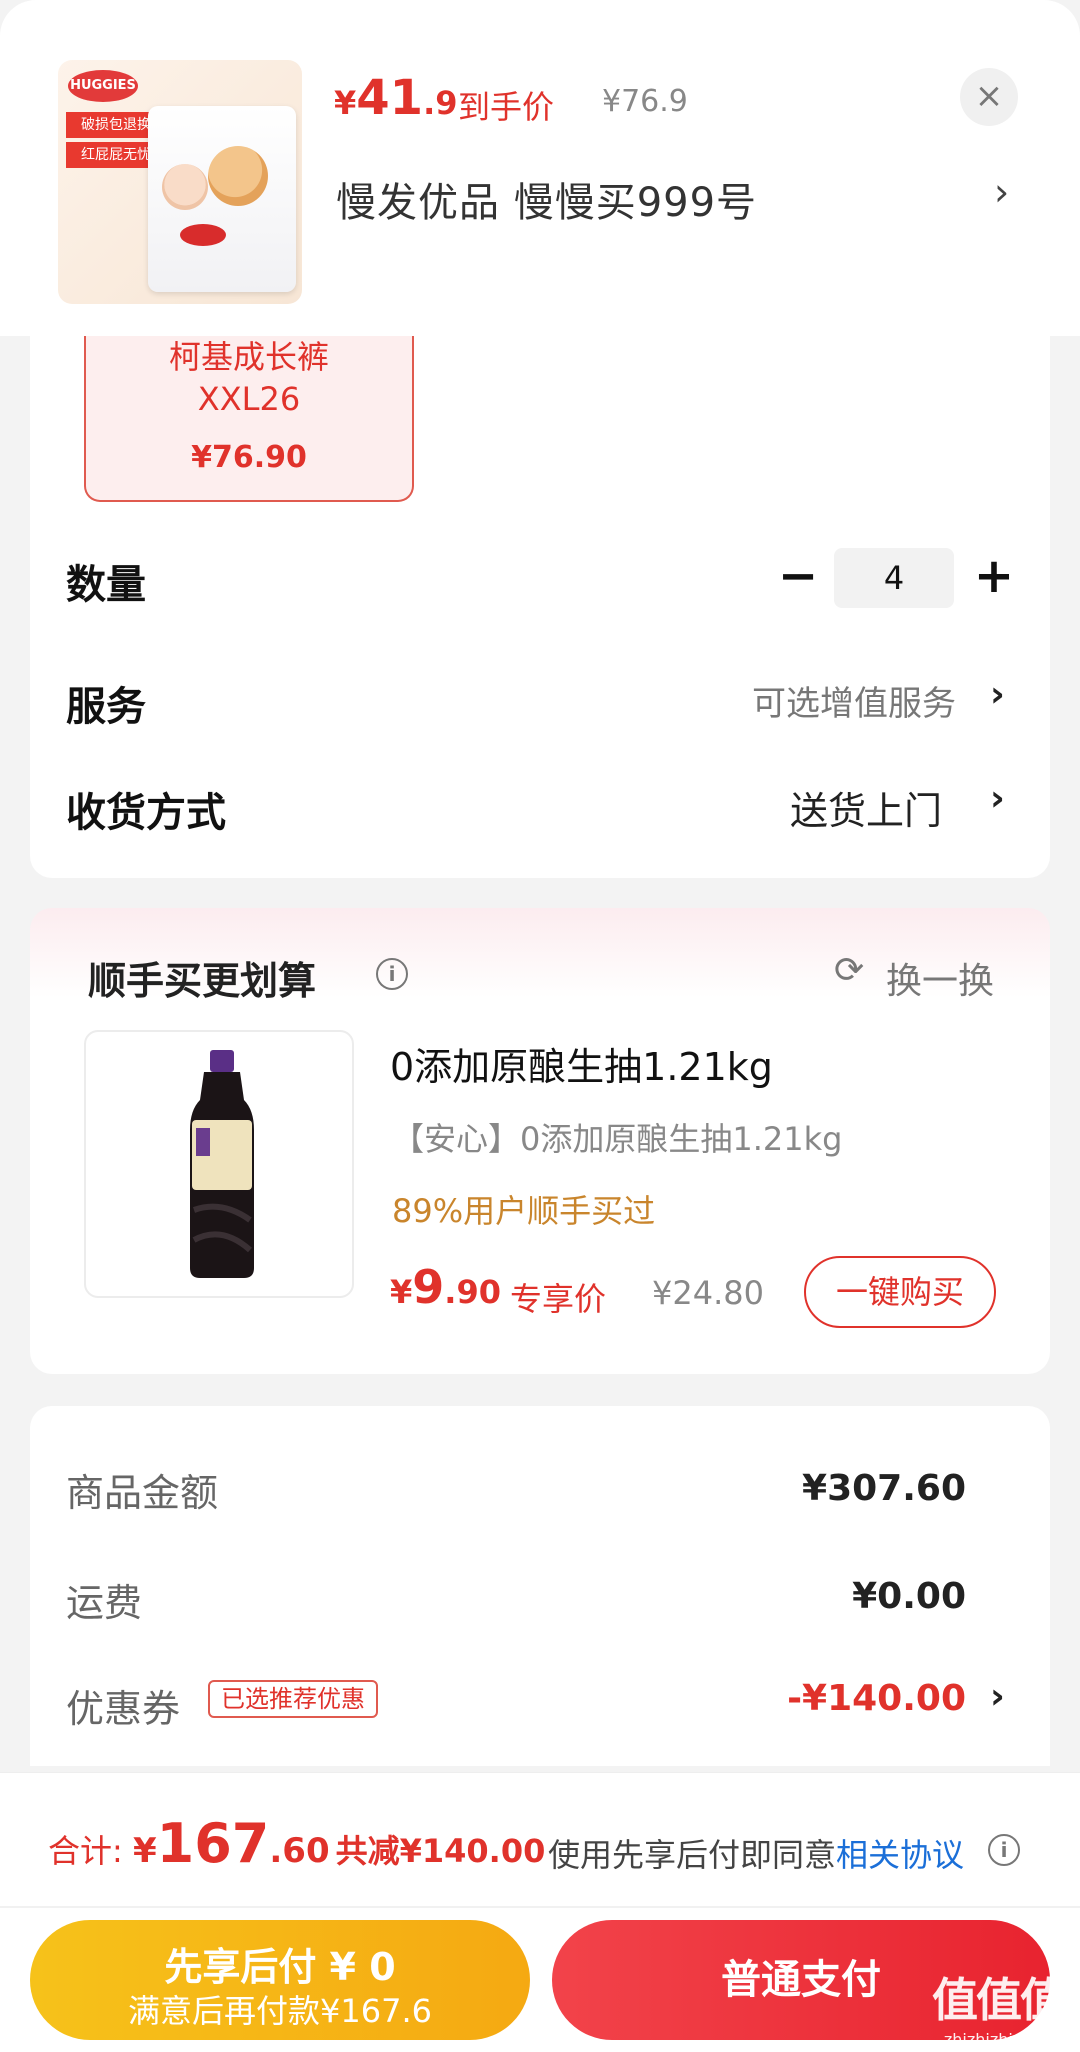 This screenshot has height=2052, width=1080. I want to click on upsell-price-integer: 9, so click(428, 1287).